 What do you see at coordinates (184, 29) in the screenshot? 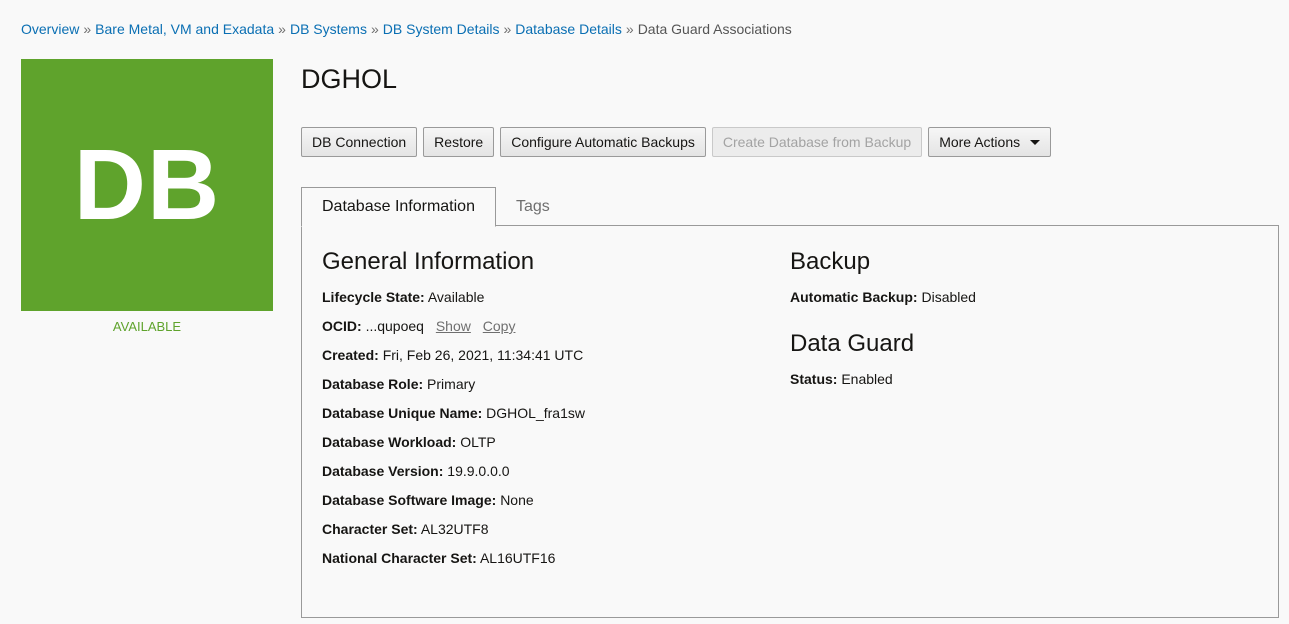
I see `breadcrumb-bare-metal: Bare Metal, VM and Exadata` at bounding box center [184, 29].